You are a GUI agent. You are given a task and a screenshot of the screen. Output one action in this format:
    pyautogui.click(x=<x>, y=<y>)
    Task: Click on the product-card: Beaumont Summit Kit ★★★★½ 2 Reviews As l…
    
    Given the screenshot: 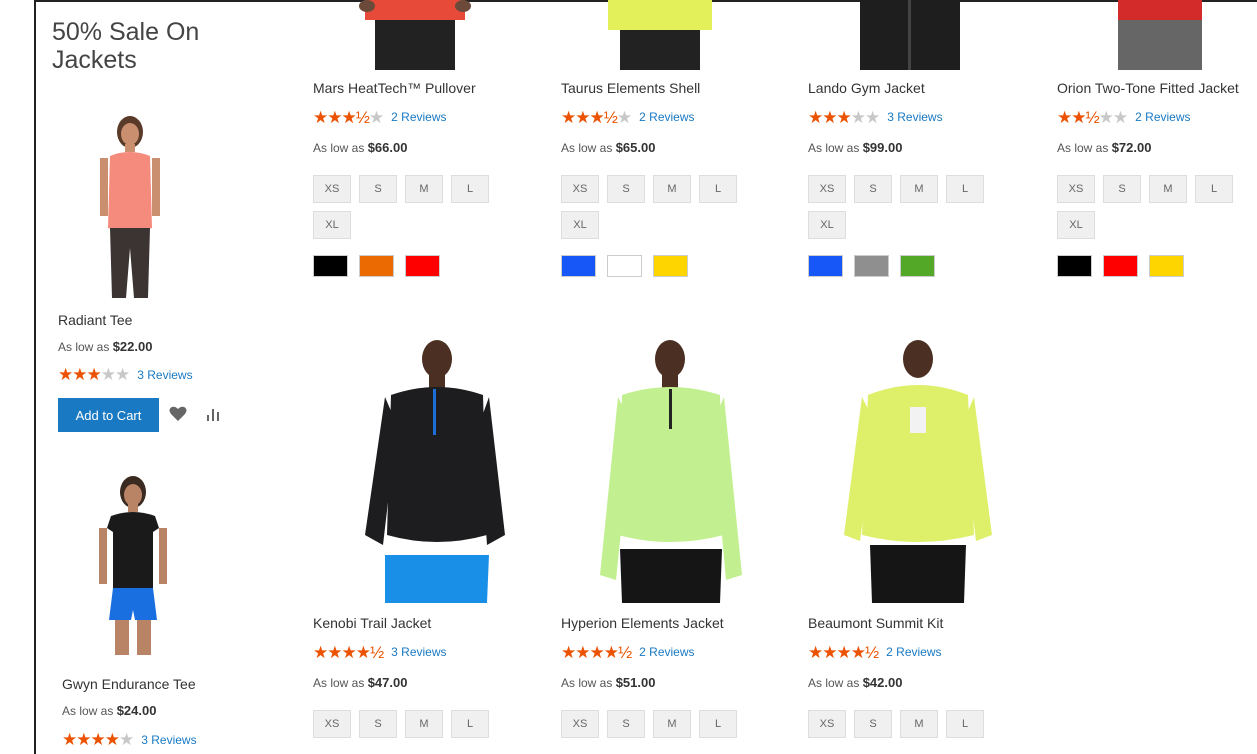 What is the action you would take?
    pyautogui.click(x=923, y=676)
    